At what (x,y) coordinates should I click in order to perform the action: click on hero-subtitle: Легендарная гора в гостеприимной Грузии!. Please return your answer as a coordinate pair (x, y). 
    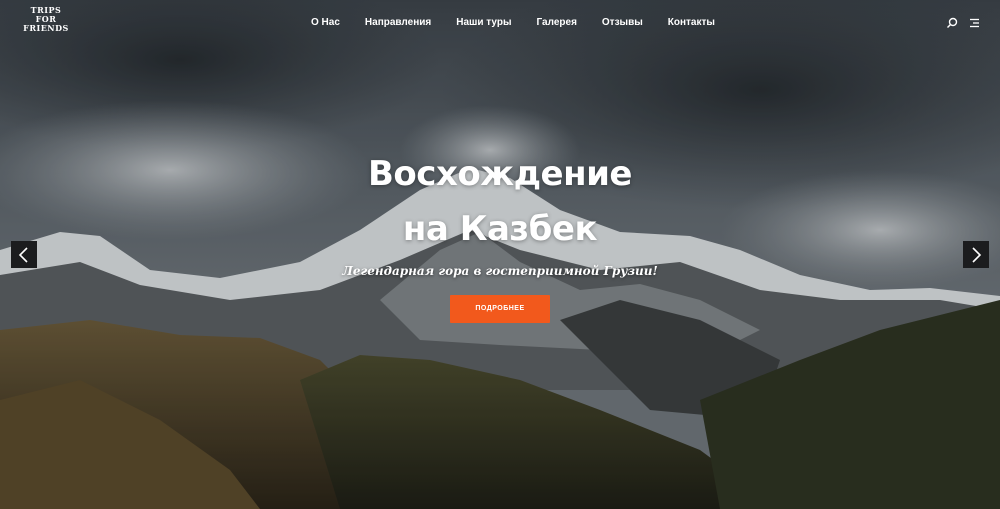
    Looking at the image, I should click on (500, 271).